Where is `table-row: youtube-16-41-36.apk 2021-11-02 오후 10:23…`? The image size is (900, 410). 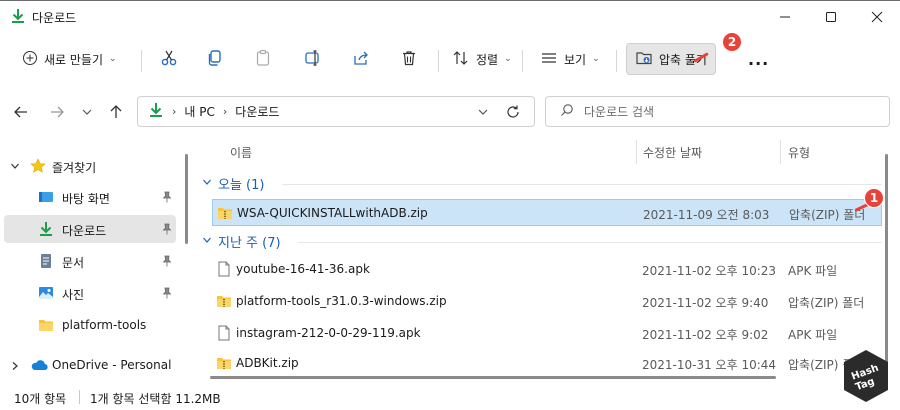
table-row: youtube-16-41-36.apk 2021-11-02 오후 10:23… is located at coordinates (547, 269).